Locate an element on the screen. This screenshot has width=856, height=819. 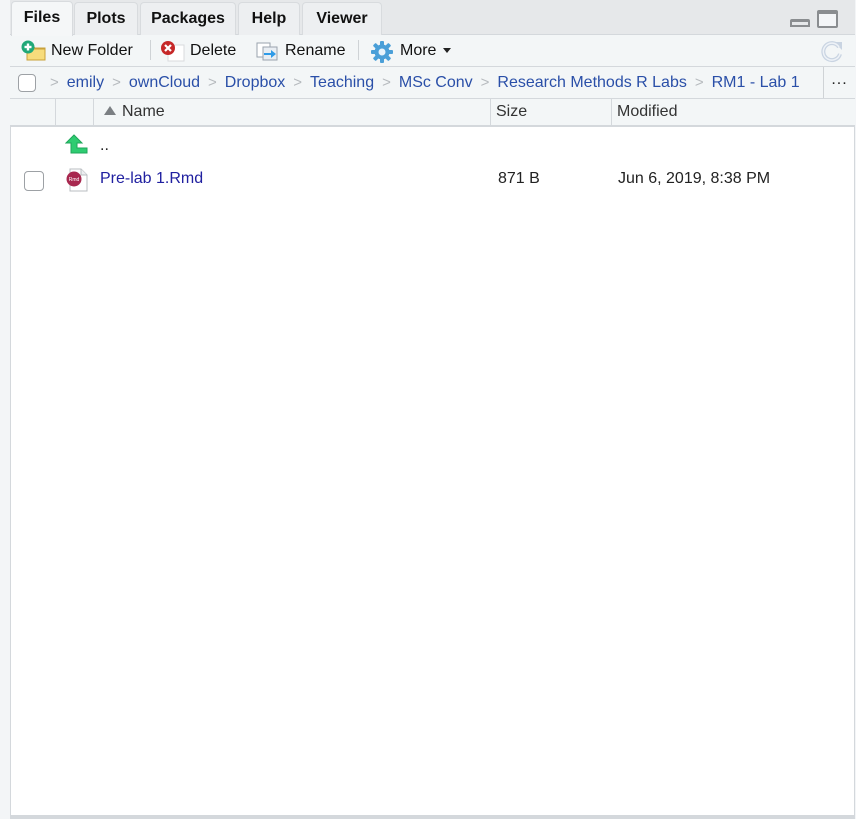
tab-help: Help is located at coordinates (269, 18).